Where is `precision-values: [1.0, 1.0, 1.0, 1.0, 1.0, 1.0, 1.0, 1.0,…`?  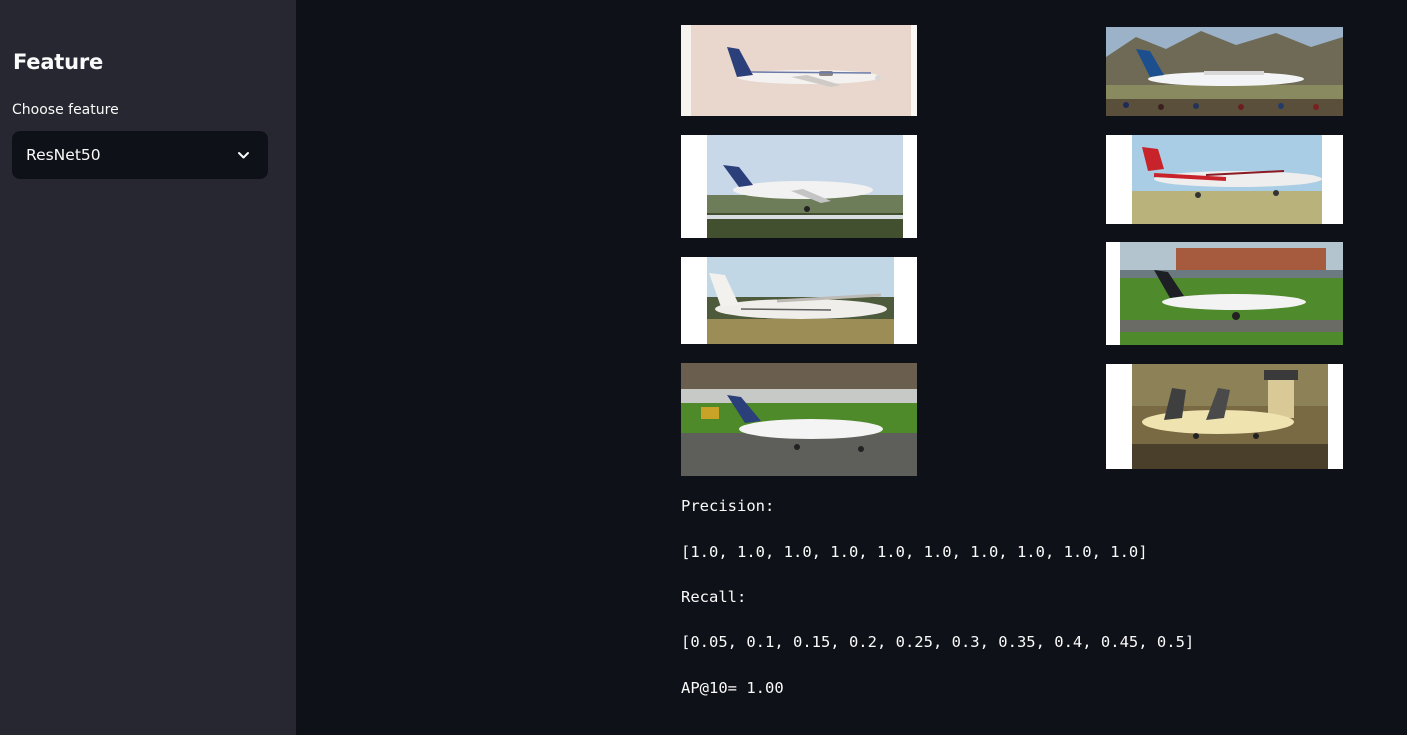
precision-values: [1.0, 1.0, 1.0, 1.0, 1.0, 1.0, 1.0, 1.0,… is located at coordinates (914, 552).